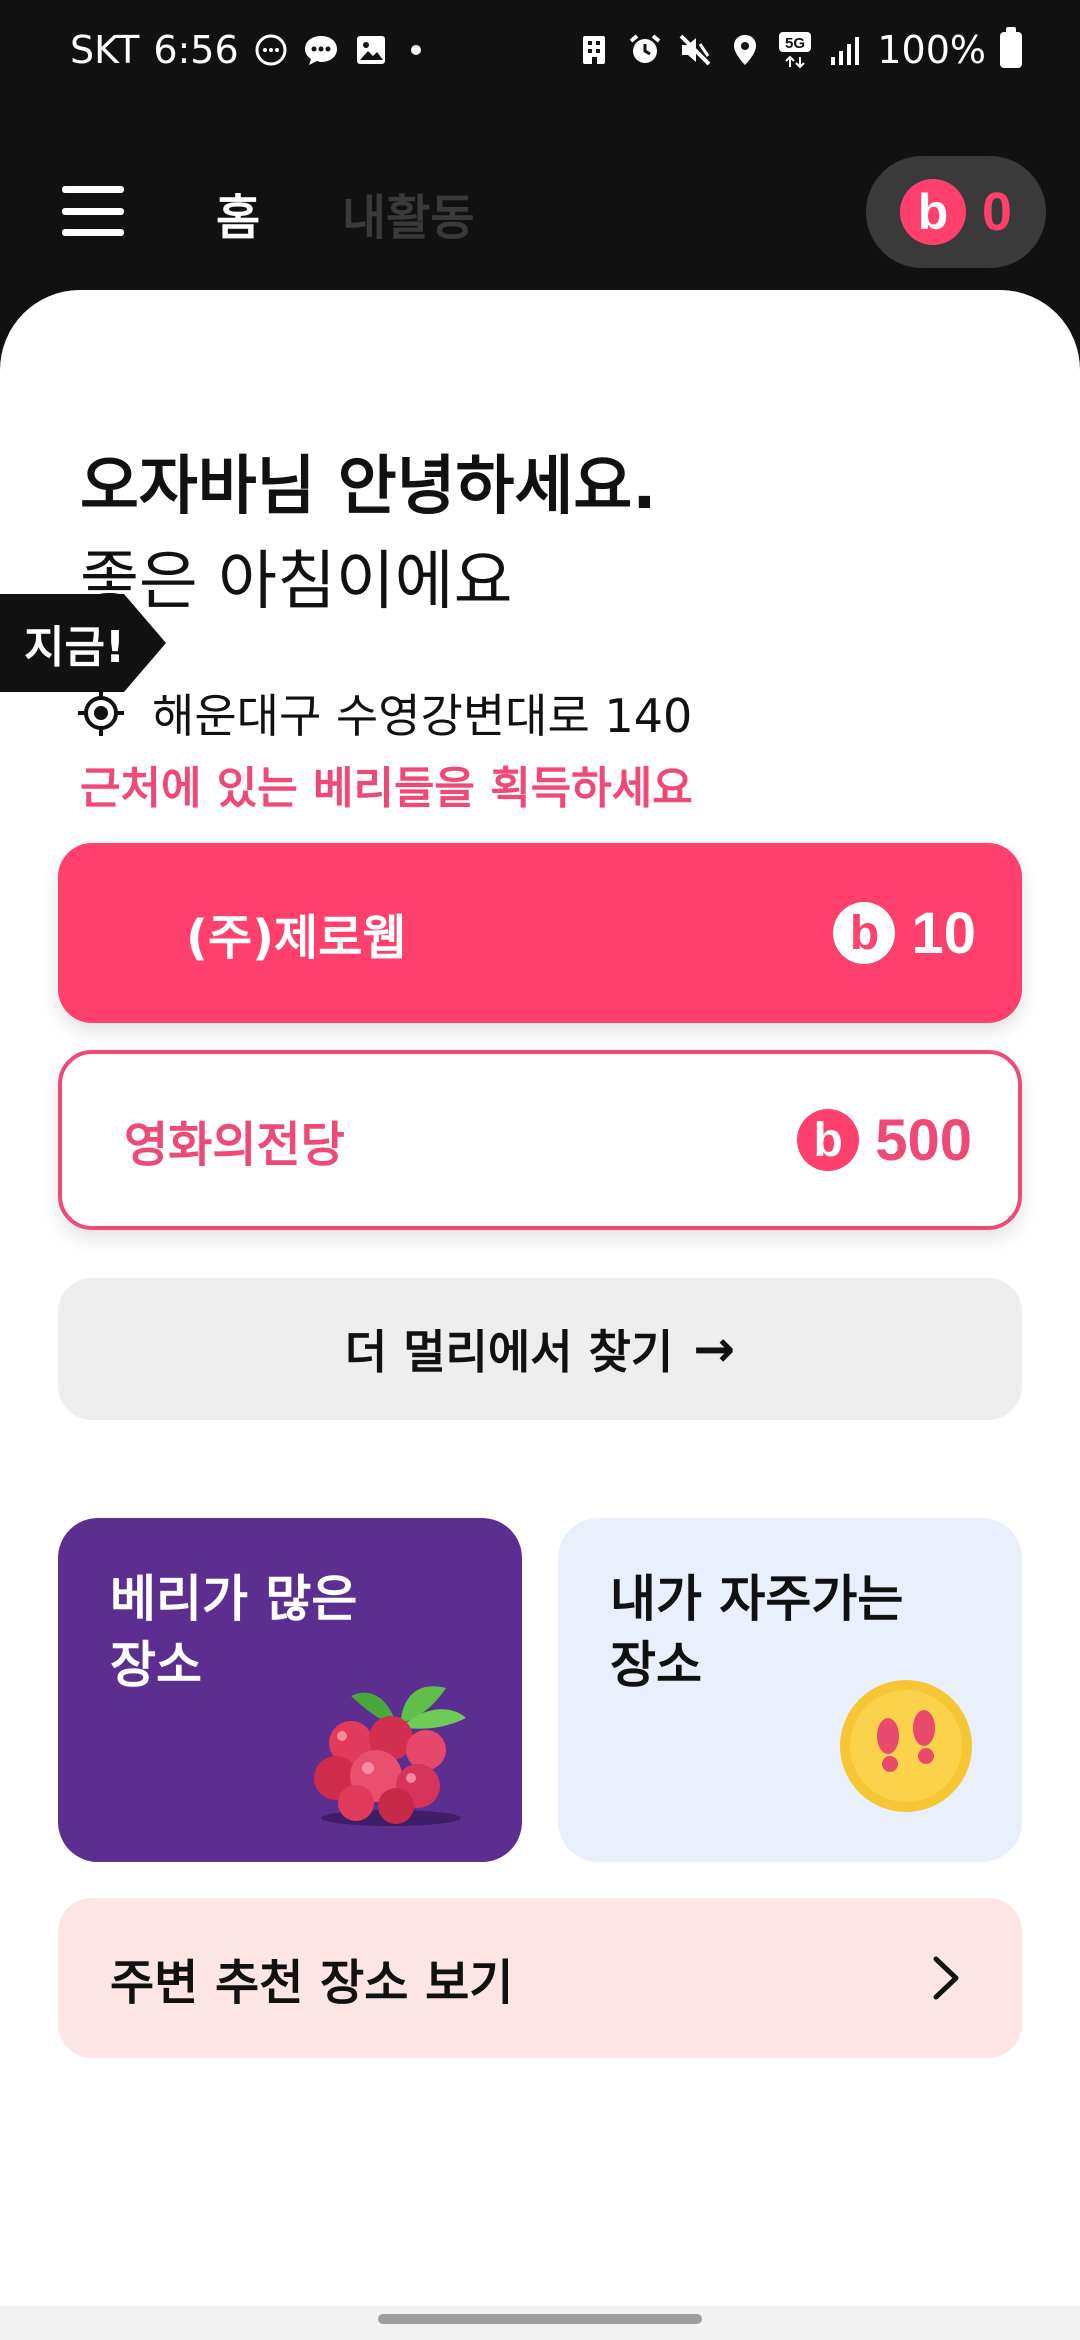  Describe the element at coordinates (321, 50) in the screenshot. I see `message-icon` at that location.